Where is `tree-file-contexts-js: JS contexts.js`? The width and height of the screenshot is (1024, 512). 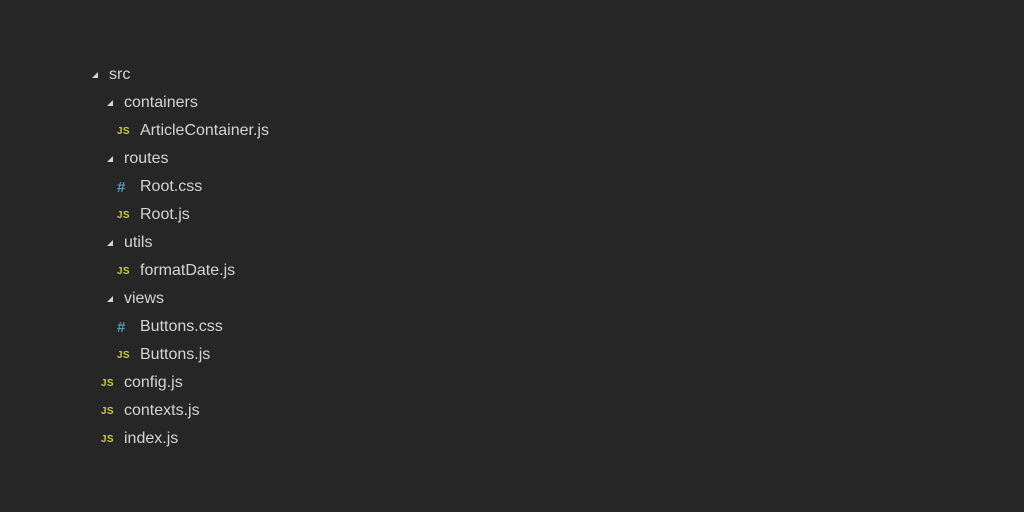
tree-file-contexts-js: JS contexts.js is located at coordinates (200, 411).